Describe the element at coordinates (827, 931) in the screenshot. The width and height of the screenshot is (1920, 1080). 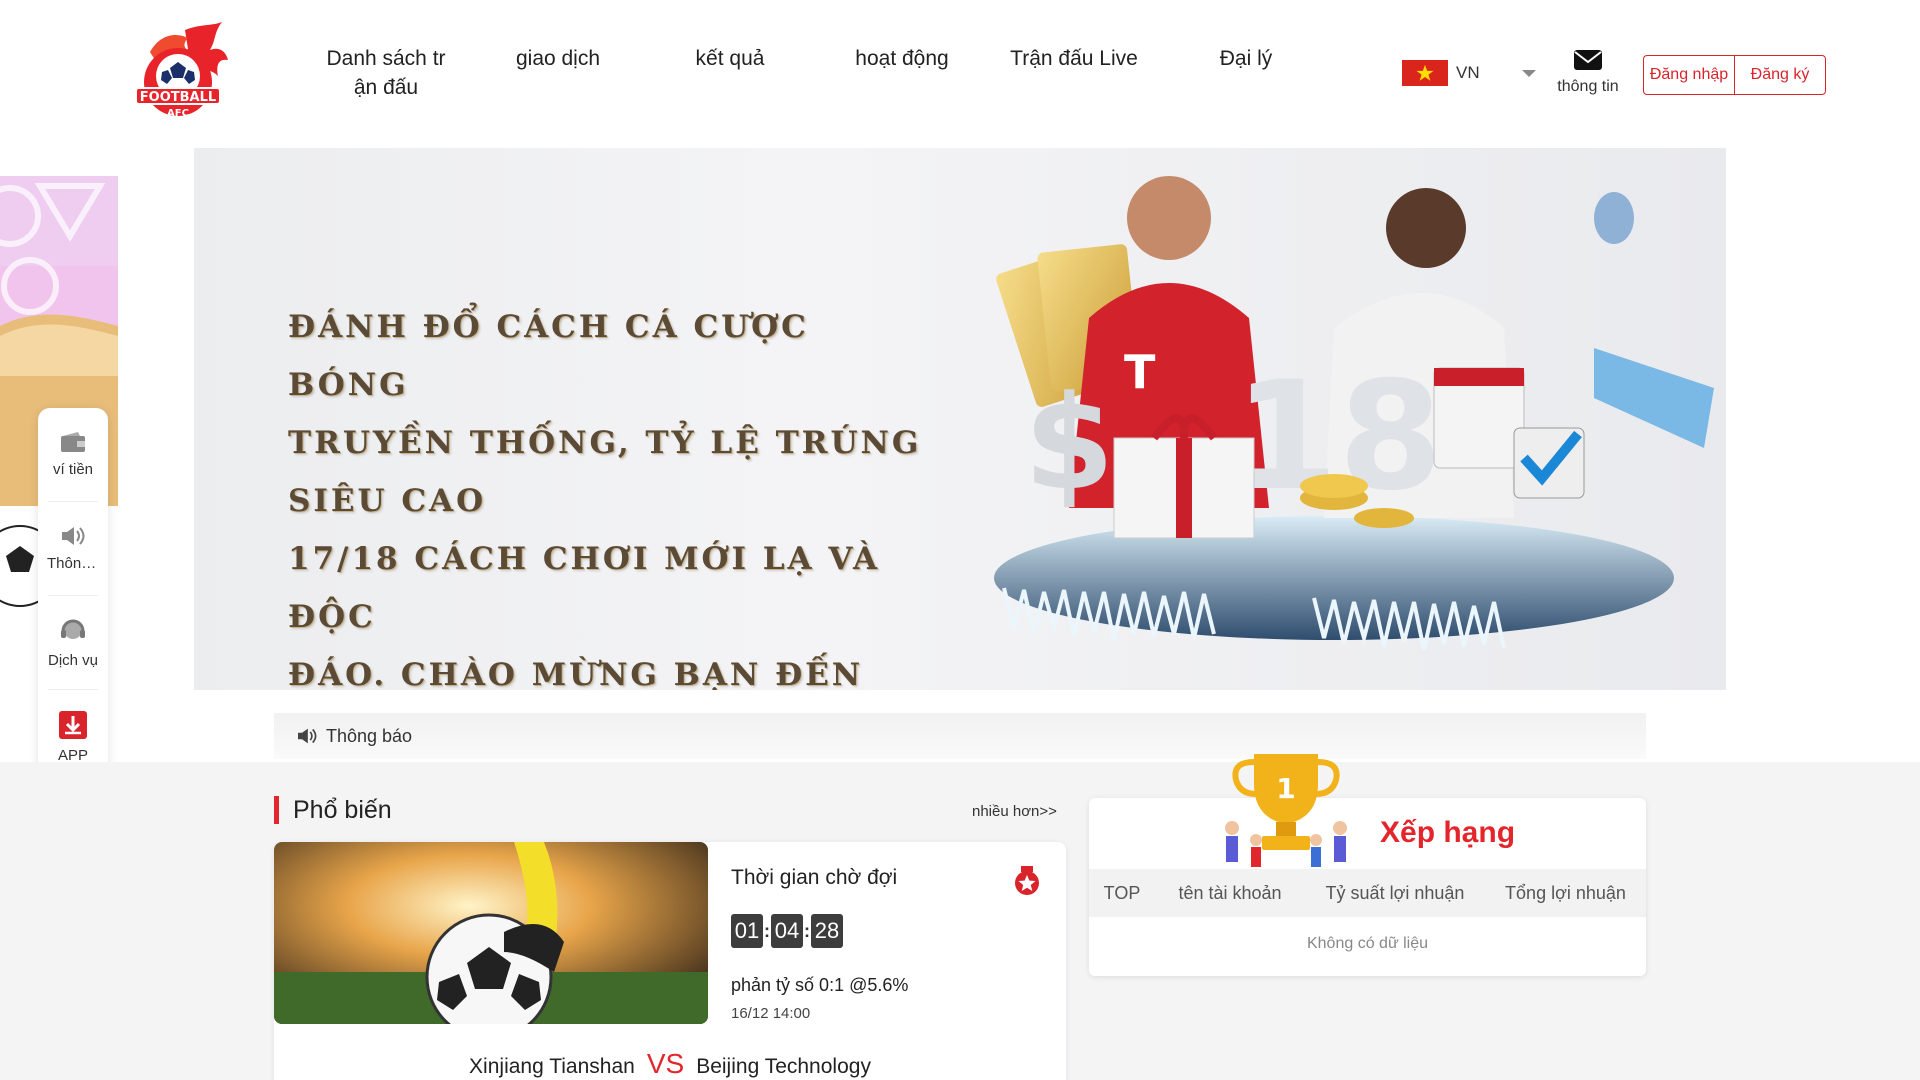
I see `countdown-seconds: 28` at that location.